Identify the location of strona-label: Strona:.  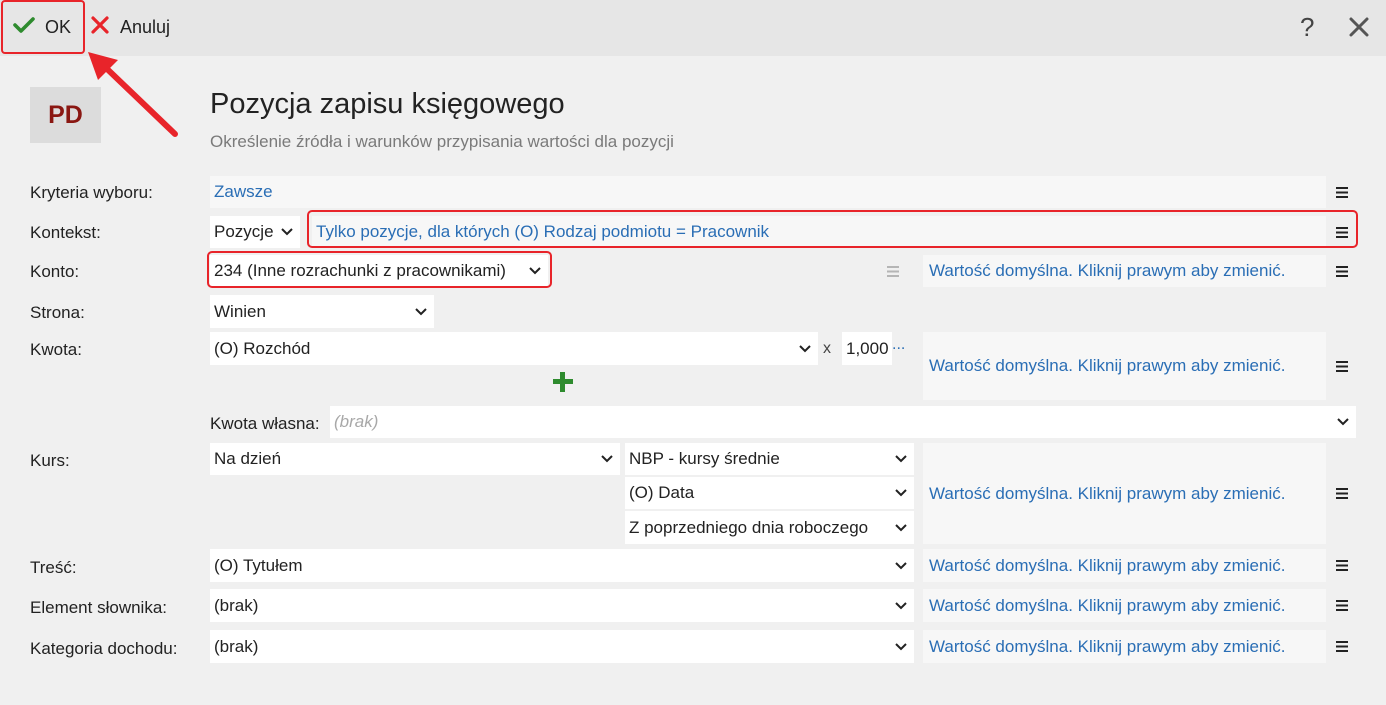
(57, 312).